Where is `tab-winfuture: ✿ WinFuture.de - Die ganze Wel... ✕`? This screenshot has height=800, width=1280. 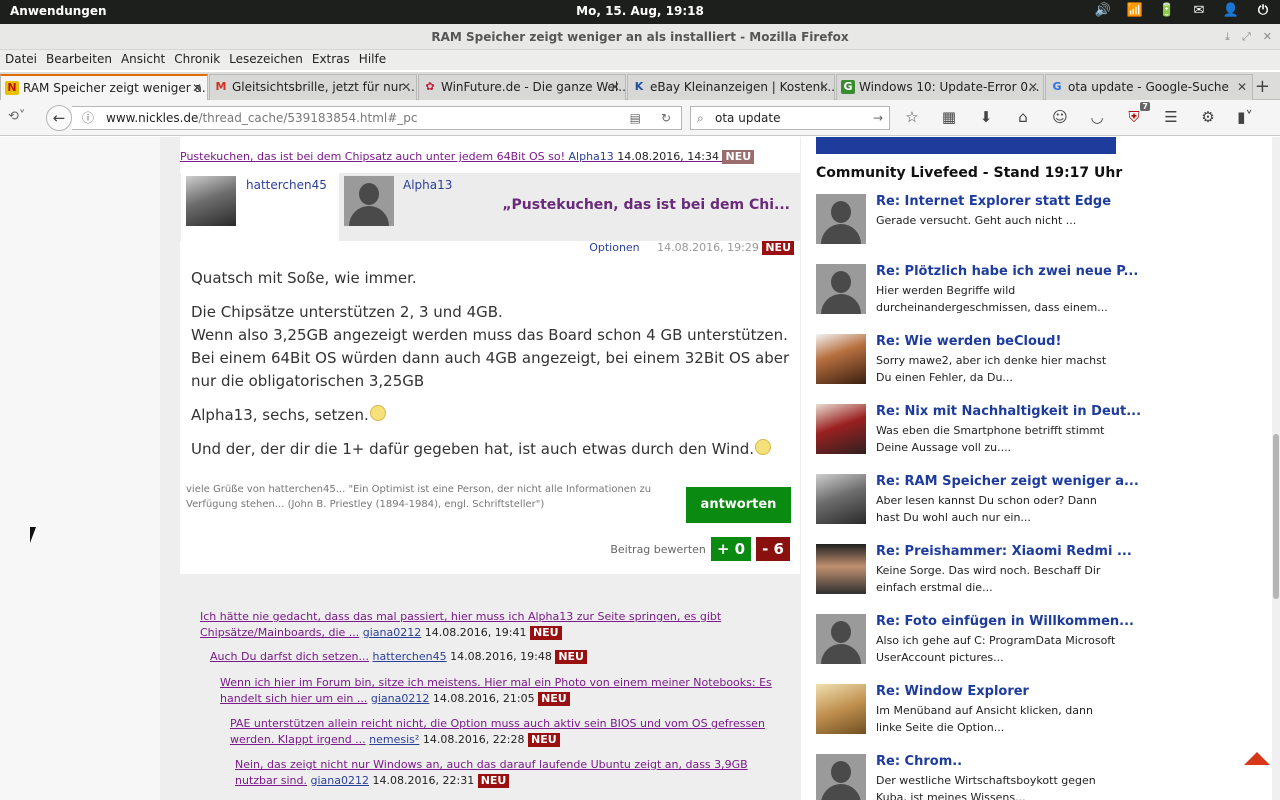
tab-winfuture: ✿ WinFuture.de - Die ganze Wel... ✕ is located at coordinates (522, 87).